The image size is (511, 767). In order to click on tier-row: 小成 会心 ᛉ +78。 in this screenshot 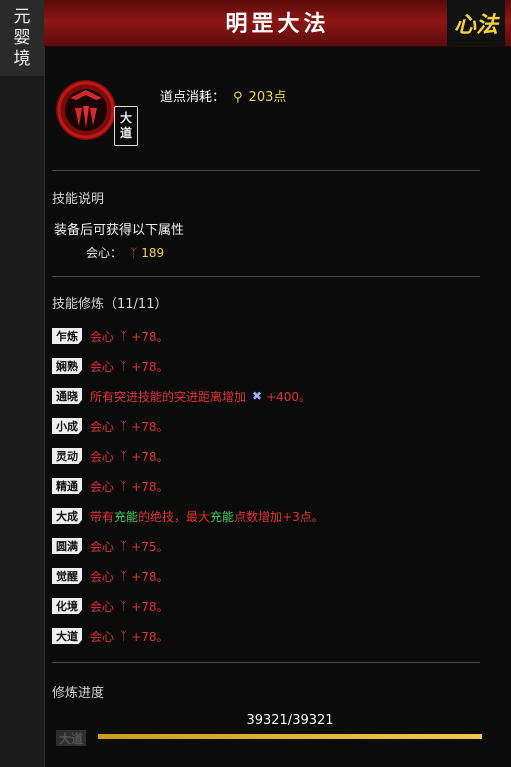, I will do `click(110, 426)`.